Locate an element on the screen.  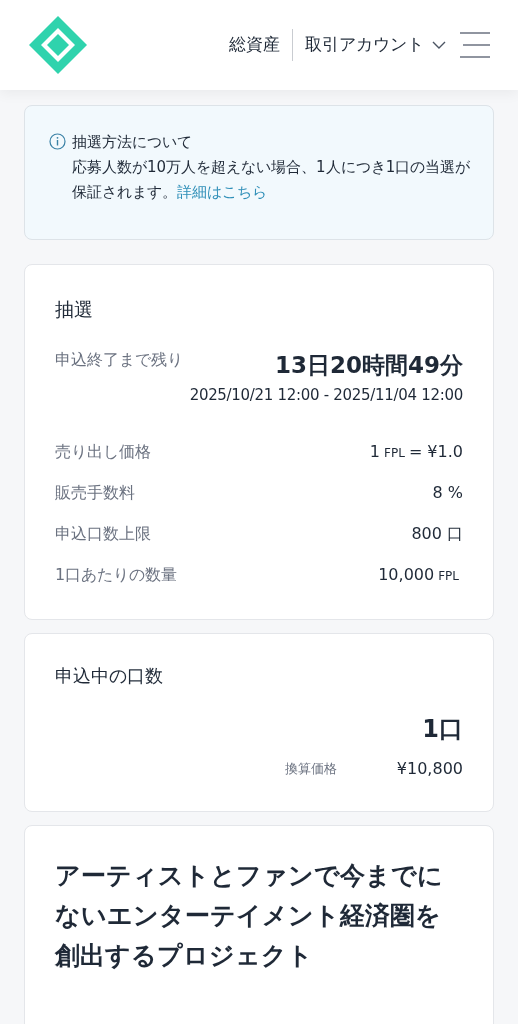
detail-label: 売り出し価格 is located at coordinates (103, 451).